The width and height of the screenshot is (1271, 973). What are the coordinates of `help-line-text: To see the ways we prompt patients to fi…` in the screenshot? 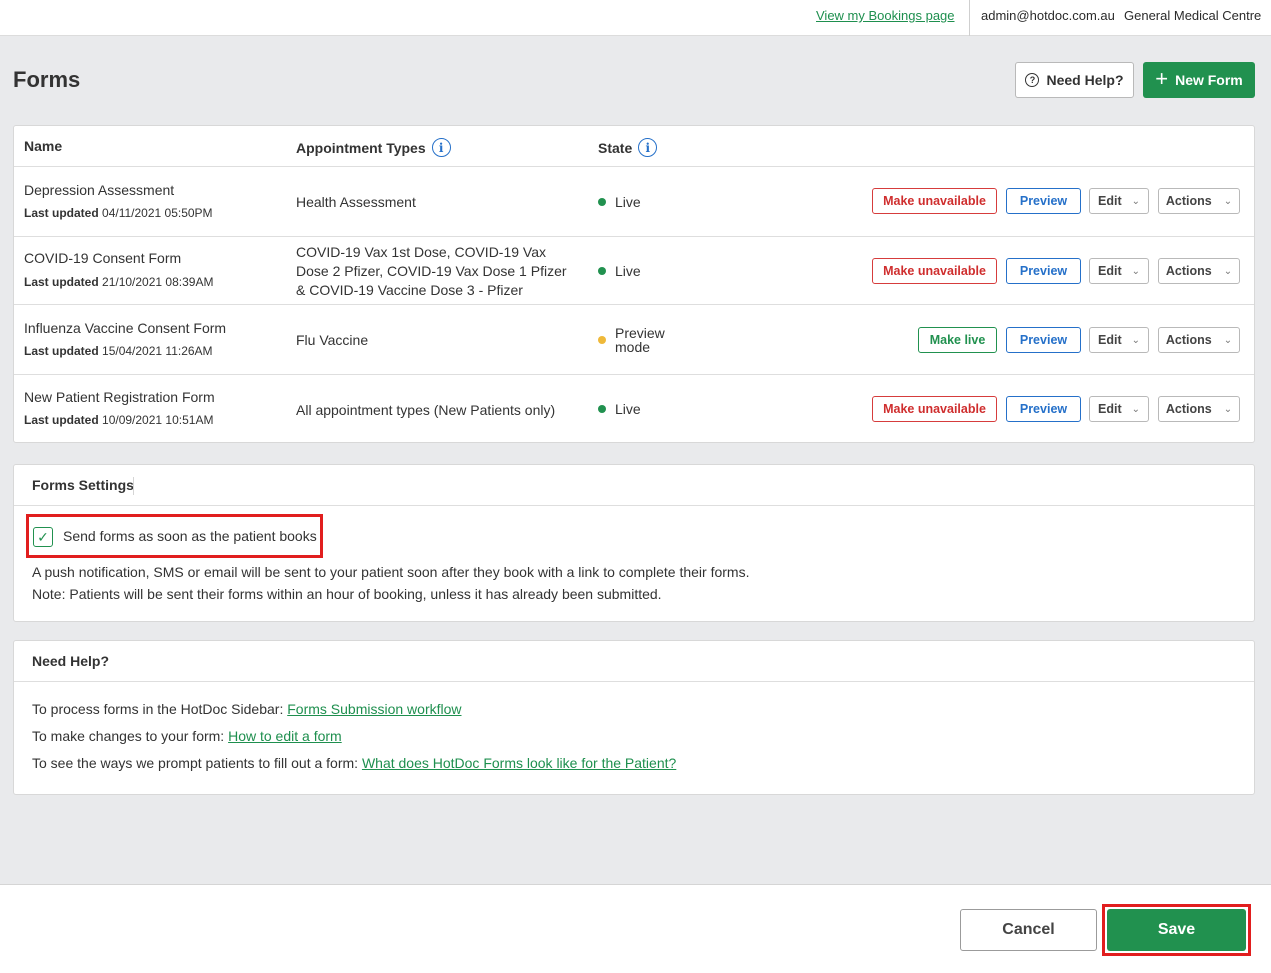 It's located at (197, 763).